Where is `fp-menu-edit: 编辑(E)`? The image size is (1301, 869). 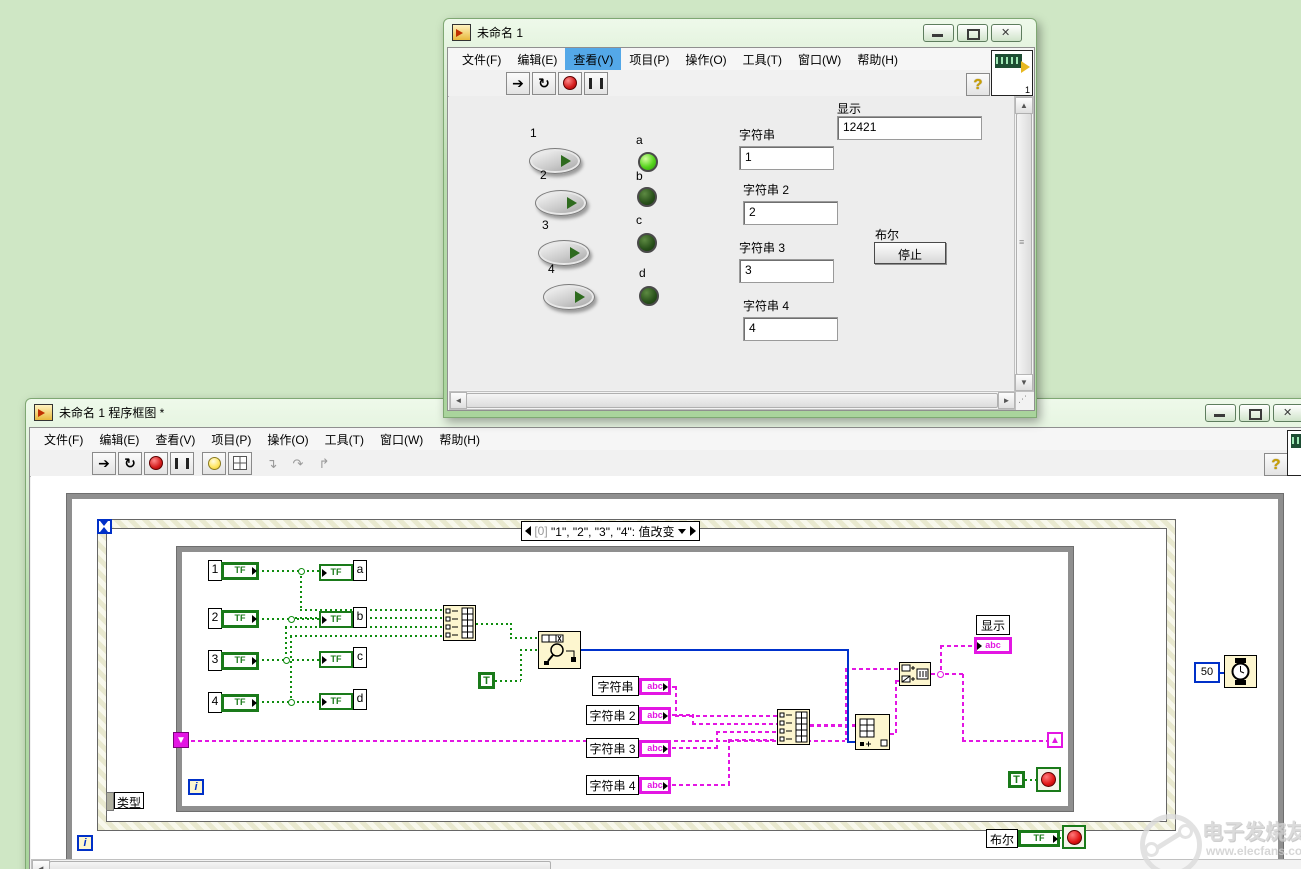 fp-menu-edit: 编辑(E) is located at coordinates (537, 59).